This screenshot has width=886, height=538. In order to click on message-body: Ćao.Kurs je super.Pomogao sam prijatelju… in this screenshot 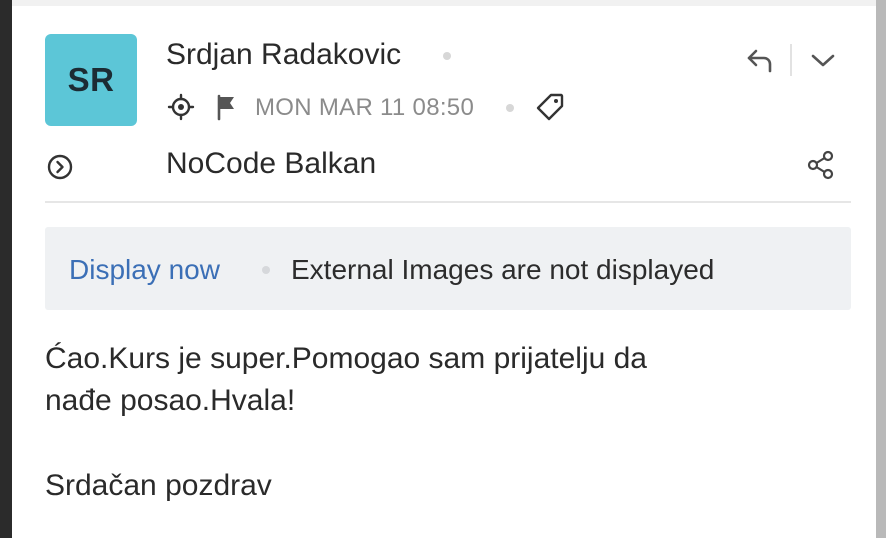, I will do `click(445, 380)`.